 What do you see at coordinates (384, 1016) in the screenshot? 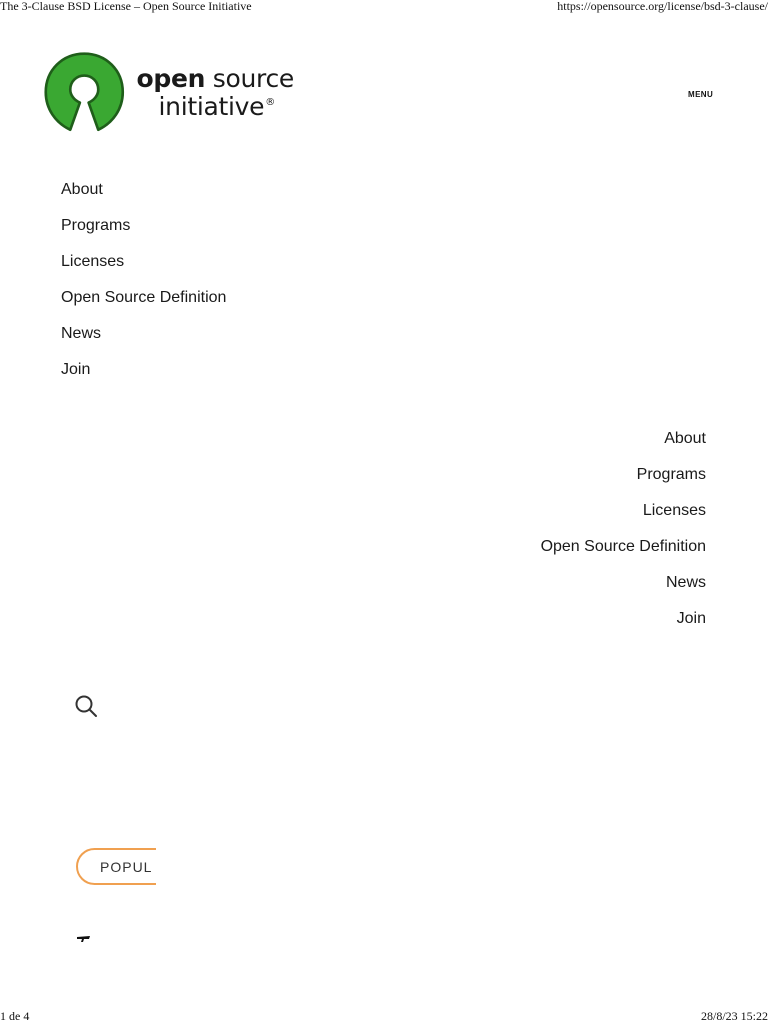
I see `print-footer: 1 de 4 28/8/23 15:22` at bounding box center [384, 1016].